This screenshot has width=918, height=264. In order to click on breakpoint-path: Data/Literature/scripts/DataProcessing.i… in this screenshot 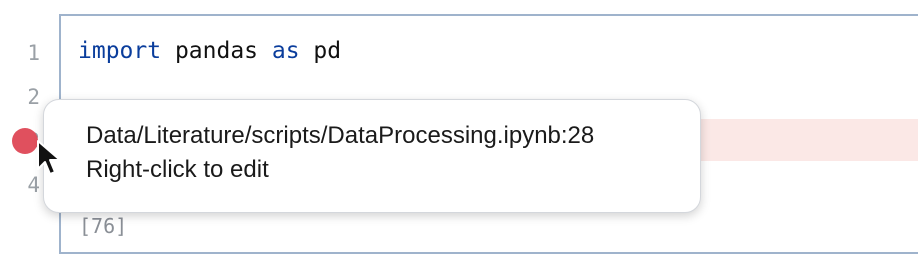, I will do `click(340, 135)`.